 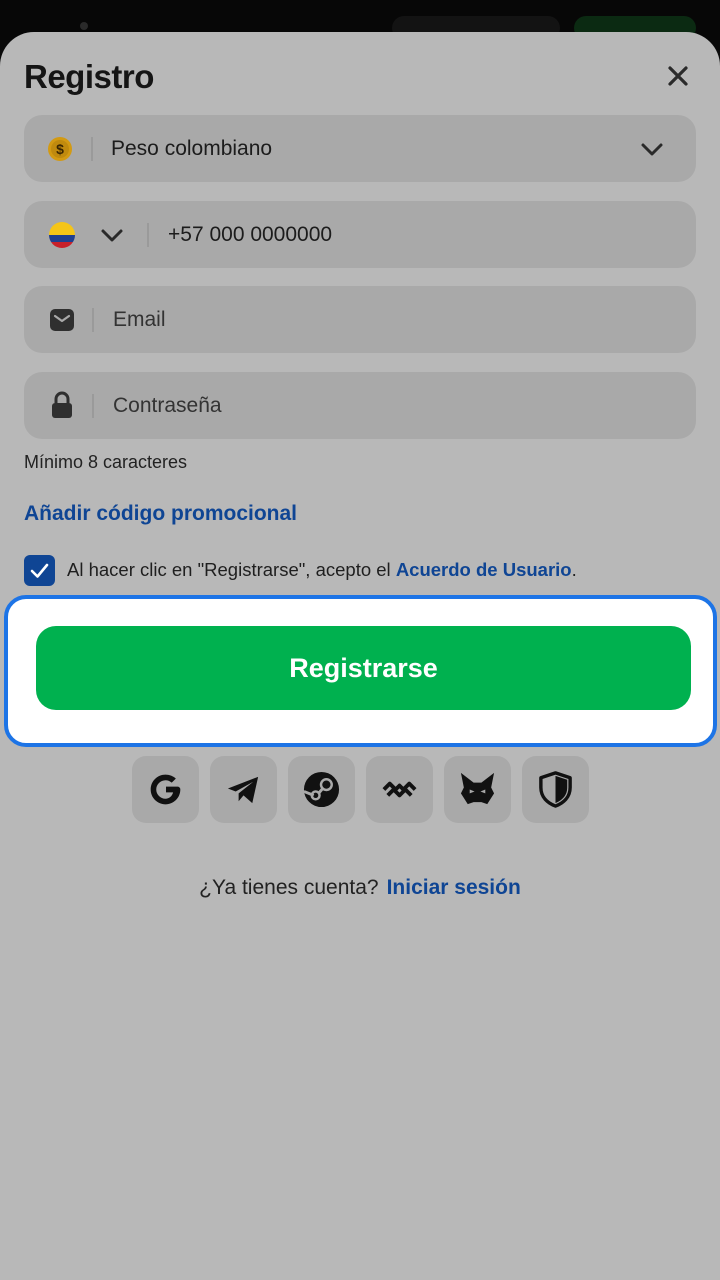 I want to click on currency-select: $ Peso colombiano, so click(x=360, y=148).